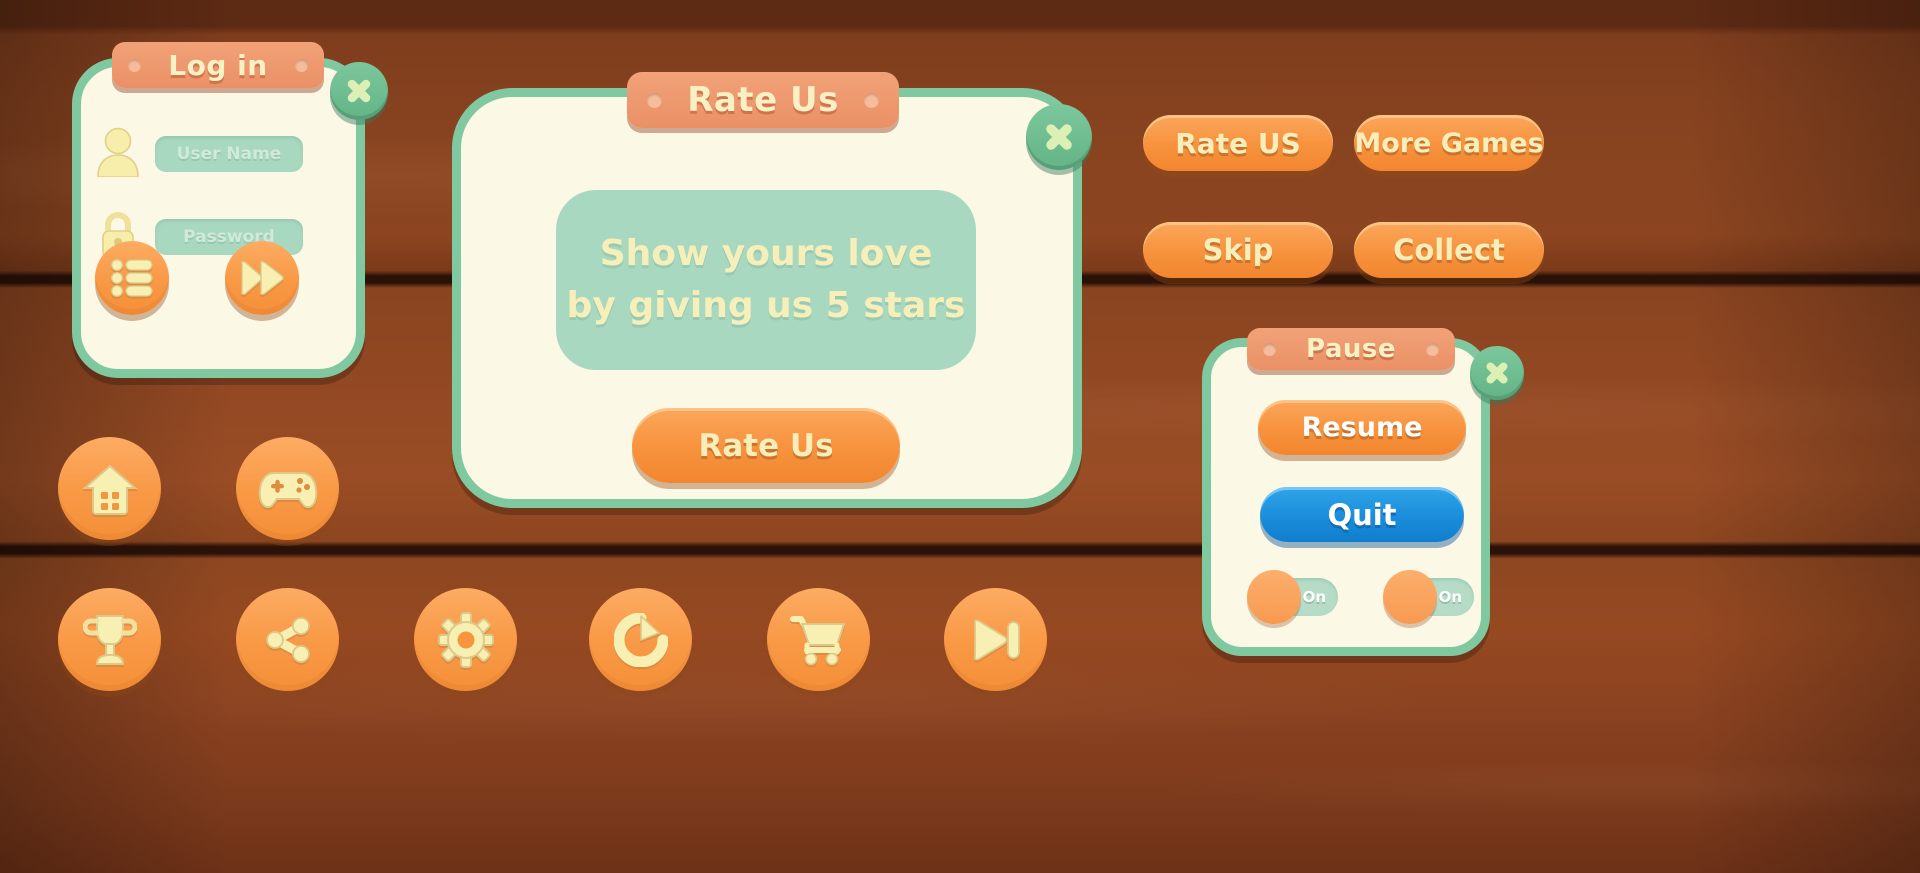  What do you see at coordinates (766, 253) in the screenshot?
I see `rate-message-line-1: Show yours love` at bounding box center [766, 253].